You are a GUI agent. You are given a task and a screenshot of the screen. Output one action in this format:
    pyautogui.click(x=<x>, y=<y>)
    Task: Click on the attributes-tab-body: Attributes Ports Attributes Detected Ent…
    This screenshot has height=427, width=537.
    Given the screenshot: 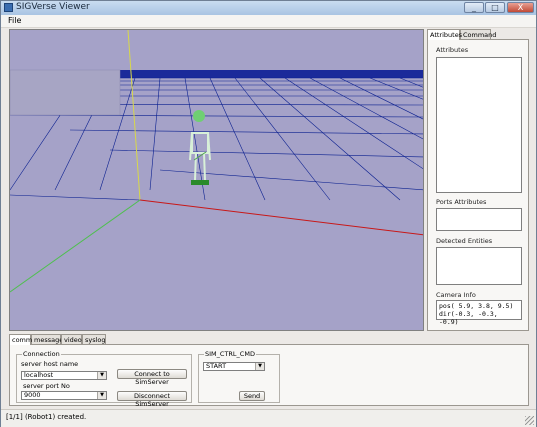 What is the action you would take?
    pyautogui.click(x=478, y=185)
    